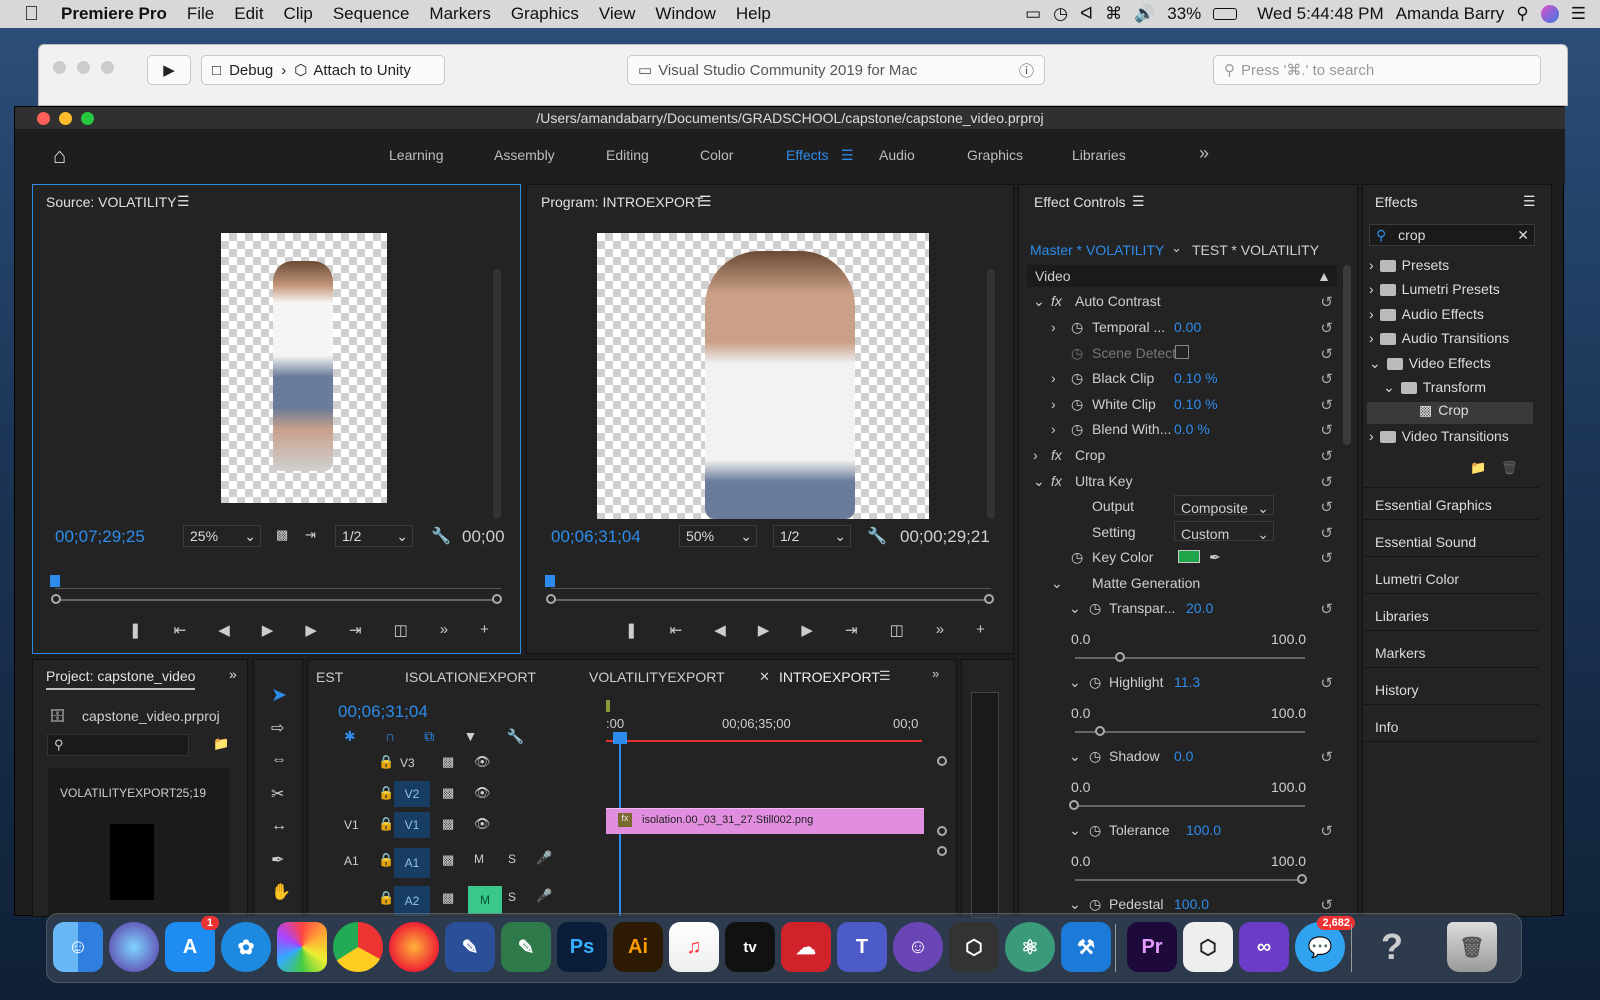 This screenshot has width=1600, height=1000. Describe the element at coordinates (1086, 14) in the screenshot. I see `bluetooth-icon: ᐊ` at that location.